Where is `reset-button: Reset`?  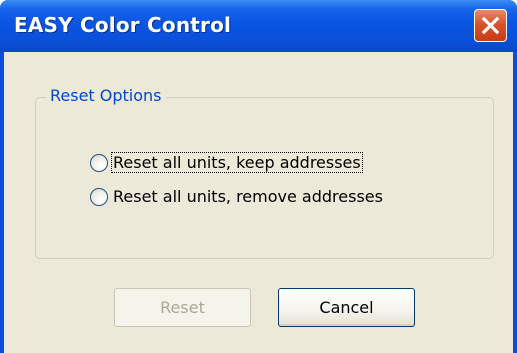
reset-button: Reset is located at coordinates (182, 307).